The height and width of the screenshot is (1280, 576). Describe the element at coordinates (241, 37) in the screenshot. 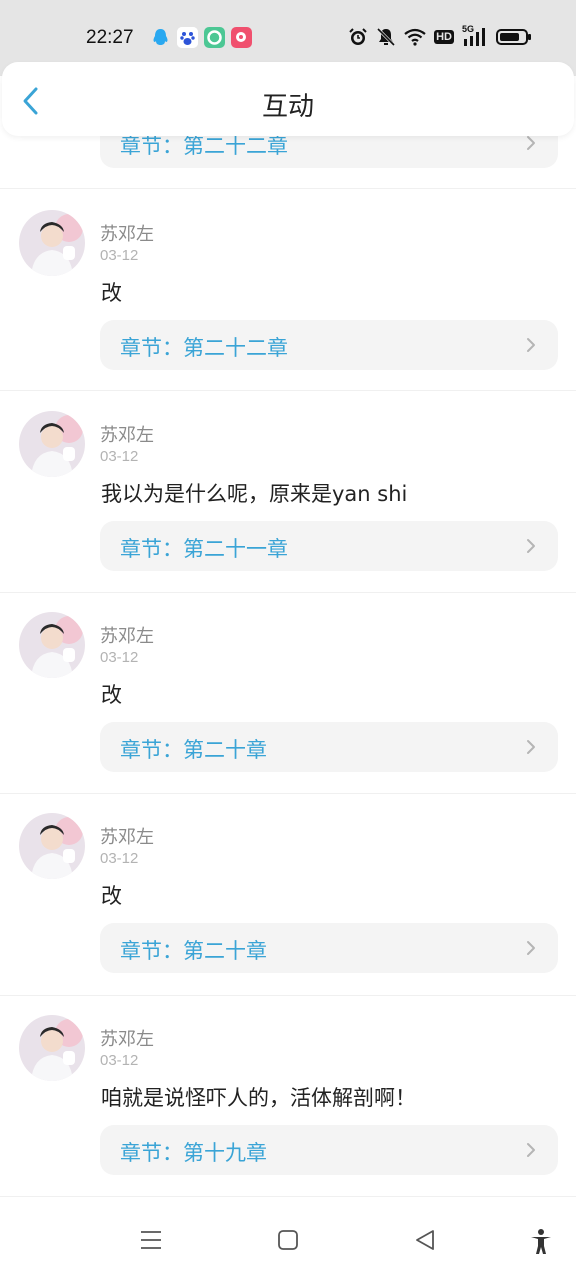

I see `pink-app-icon` at that location.